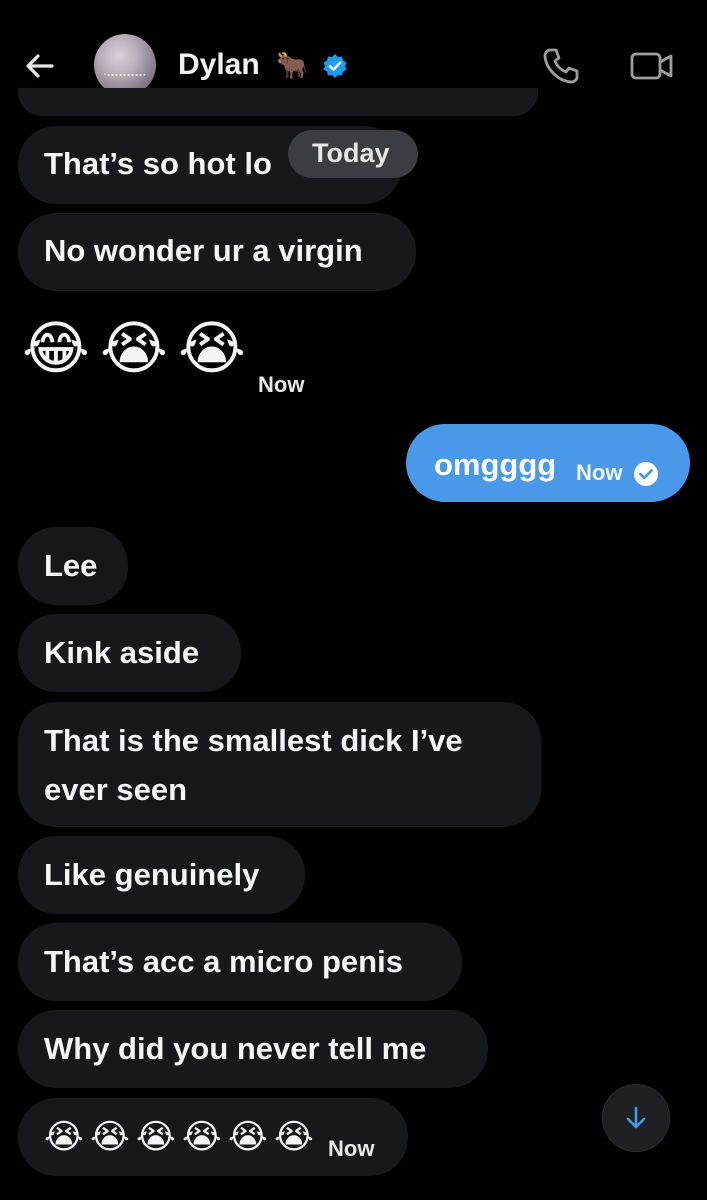 The image size is (707, 1200). I want to click on message-bubble: Lee, so click(73, 566).